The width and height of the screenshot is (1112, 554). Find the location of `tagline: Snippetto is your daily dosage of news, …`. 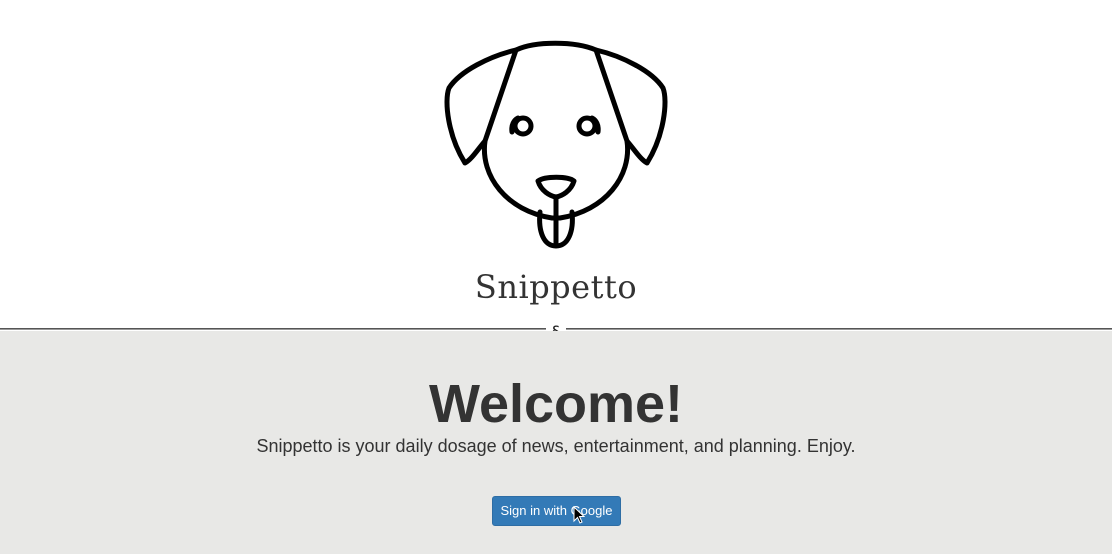

tagline: Snippetto is your daily dosage of news, … is located at coordinates (556, 446).